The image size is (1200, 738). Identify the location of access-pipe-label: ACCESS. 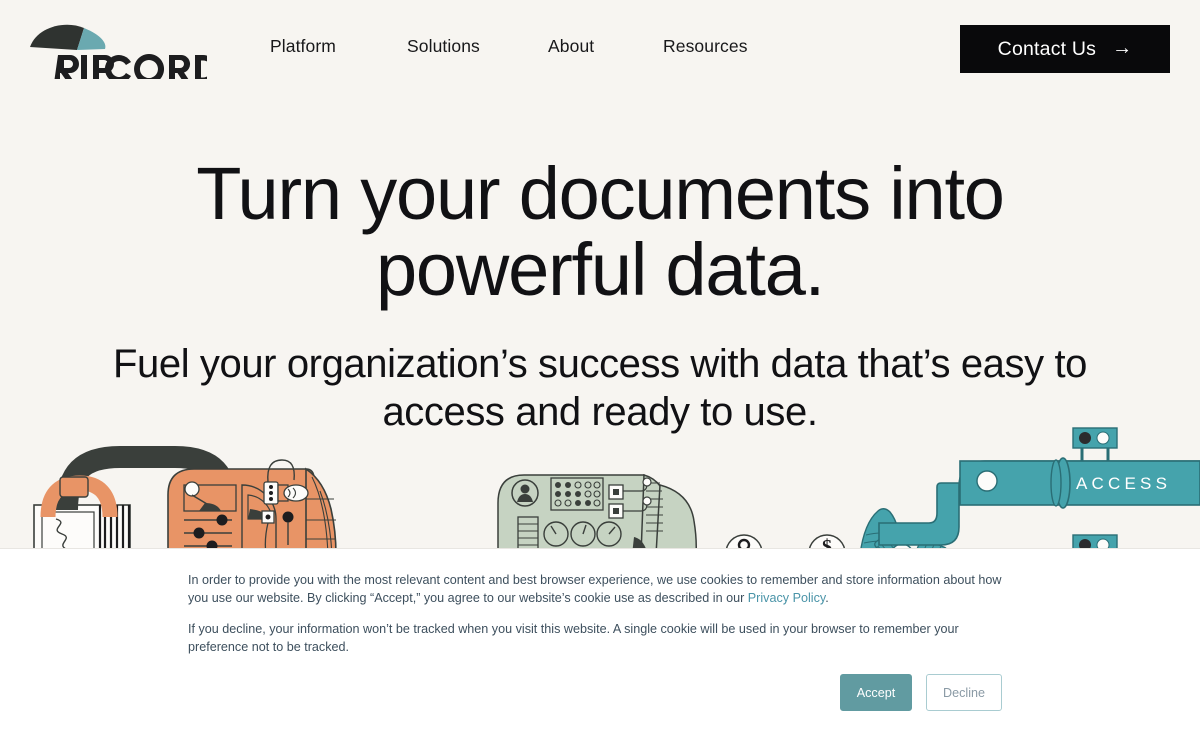
(1123, 483).